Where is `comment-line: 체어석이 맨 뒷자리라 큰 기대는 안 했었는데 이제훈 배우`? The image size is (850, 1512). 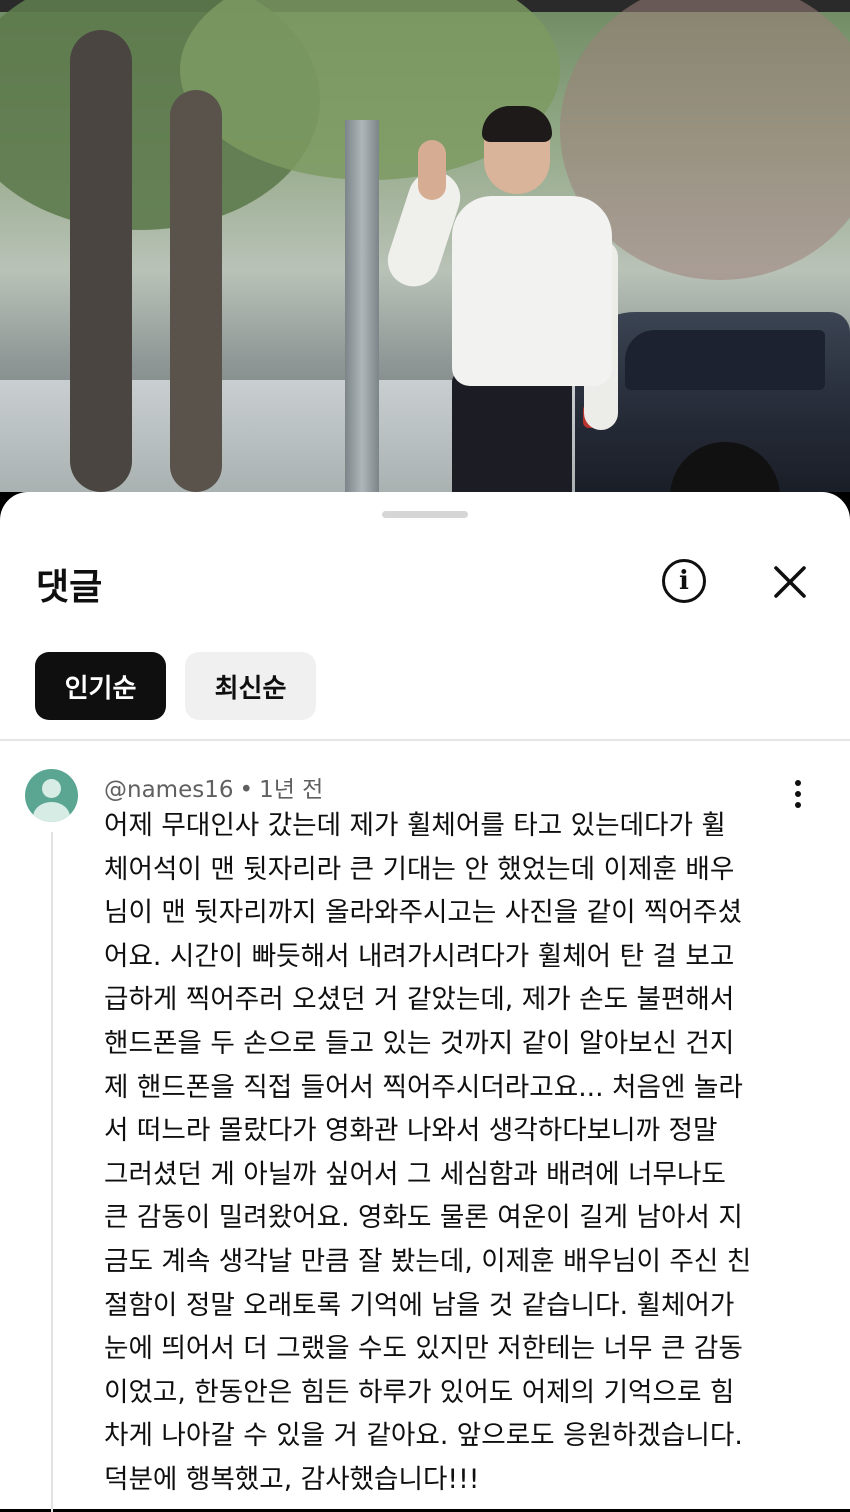
comment-line: 체어석이 맨 뒷자리라 큰 기대는 안 했었는데 이제훈 배우 is located at coordinates (419, 869).